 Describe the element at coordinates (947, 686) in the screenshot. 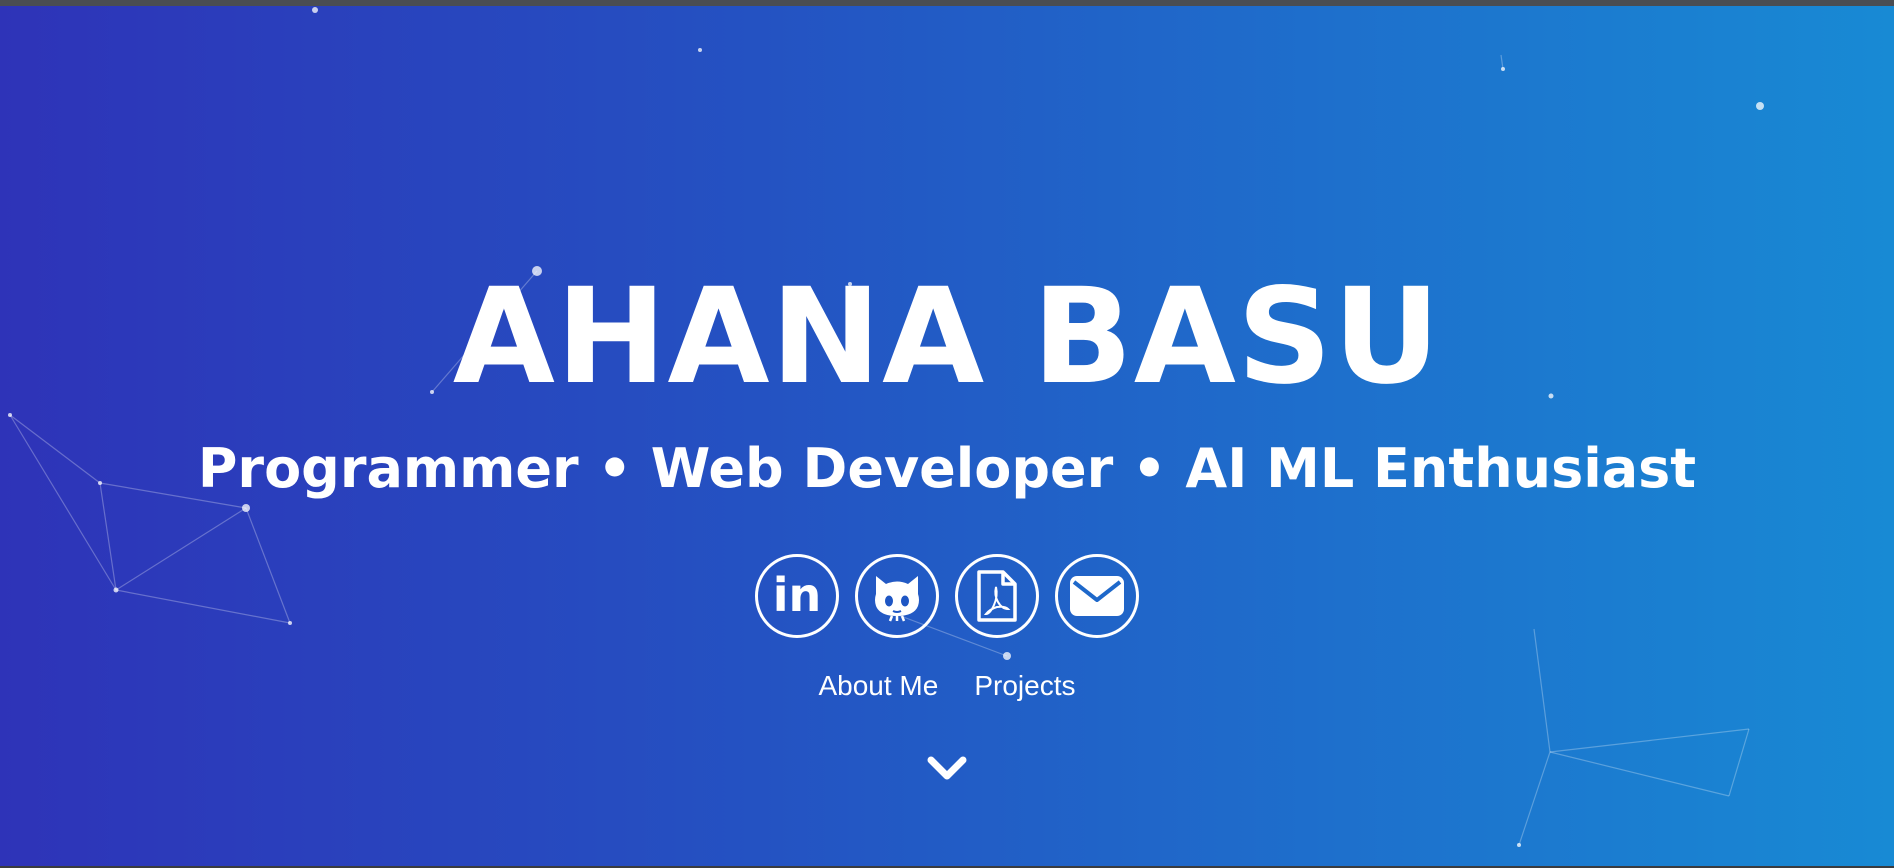

I see `nav-links: About Me Projects` at that location.